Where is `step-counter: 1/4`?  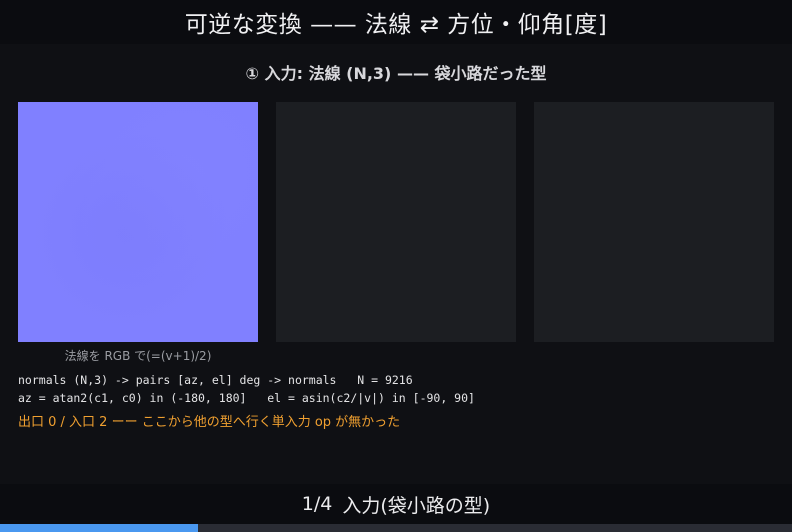
step-counter: 1/4 is located at coordinates (317, 504).